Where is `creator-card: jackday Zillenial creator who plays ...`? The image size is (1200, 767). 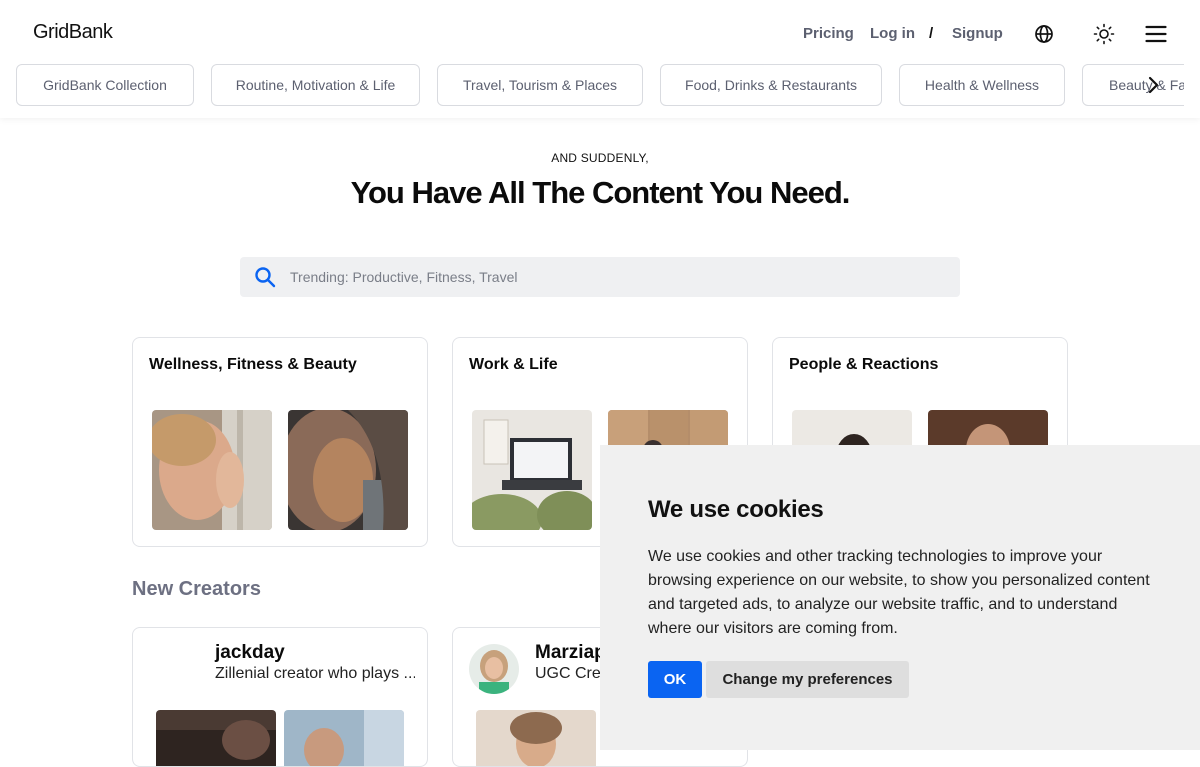
creator-card: jackday Zillenial creator who plays ... is located at coordinates (280, 697).